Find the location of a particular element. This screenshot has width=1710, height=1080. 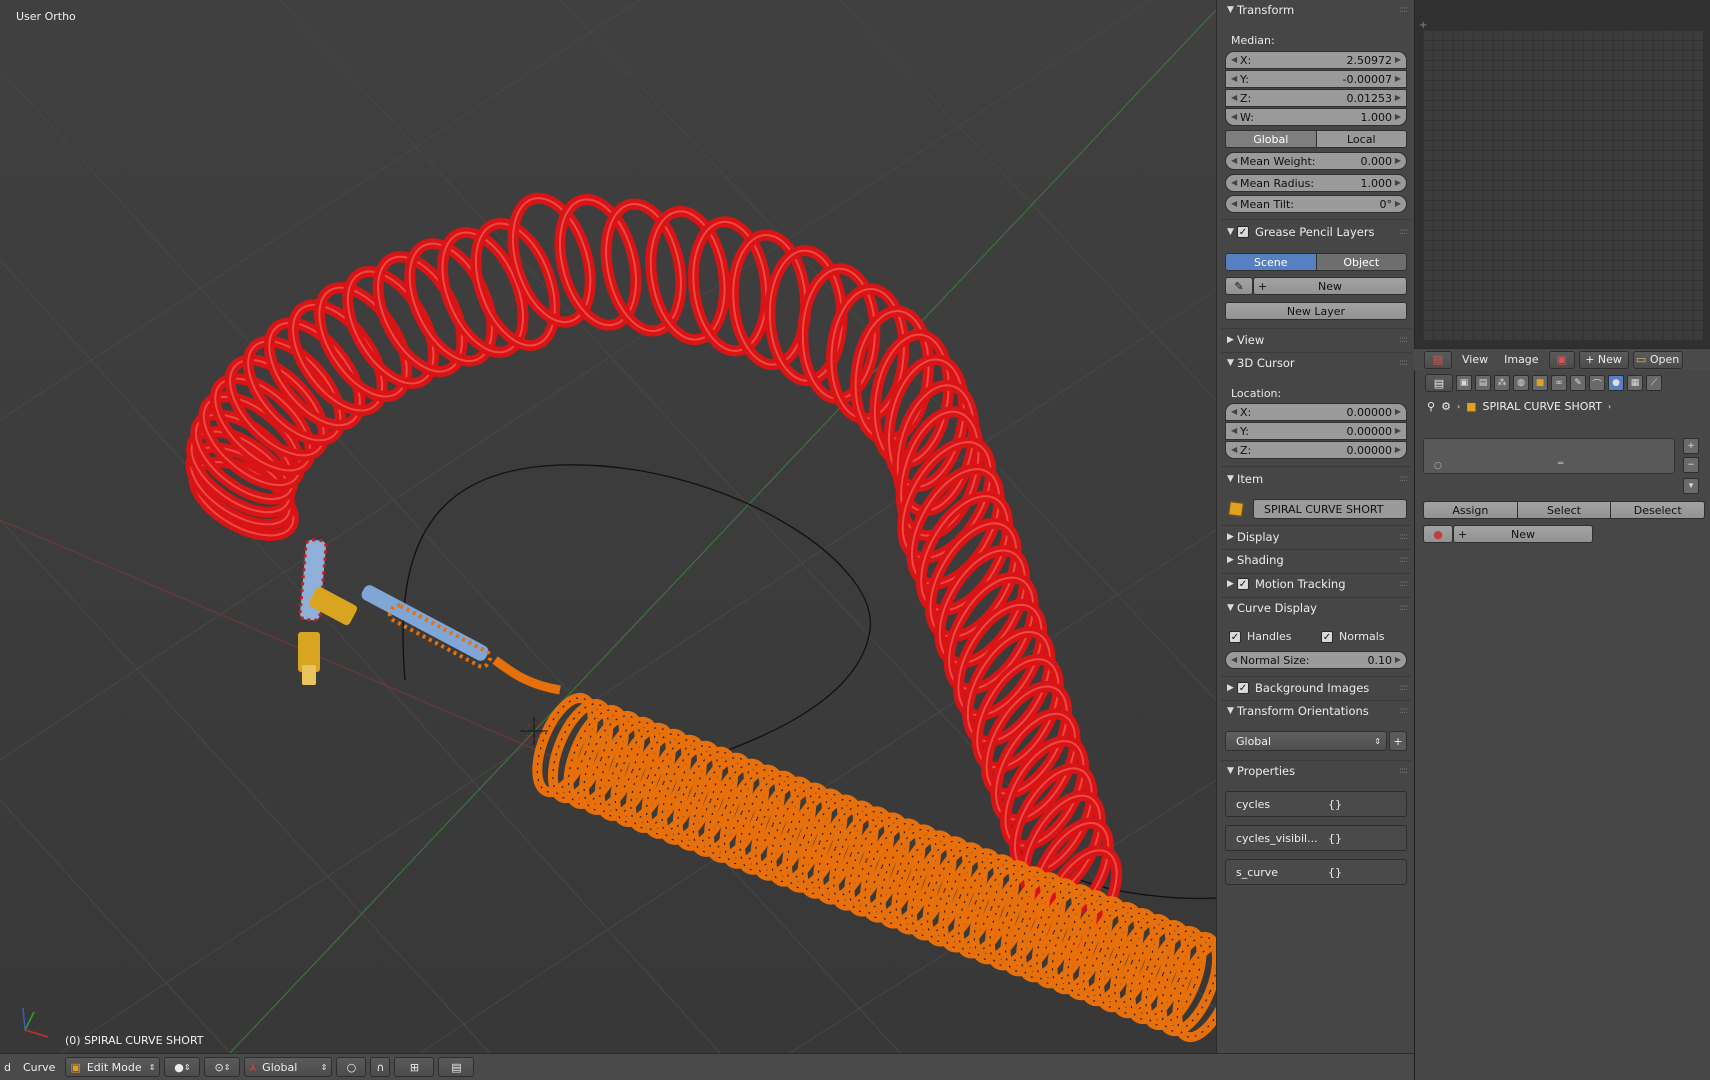

image-menu: Image is located at coordinates (1521, 359).